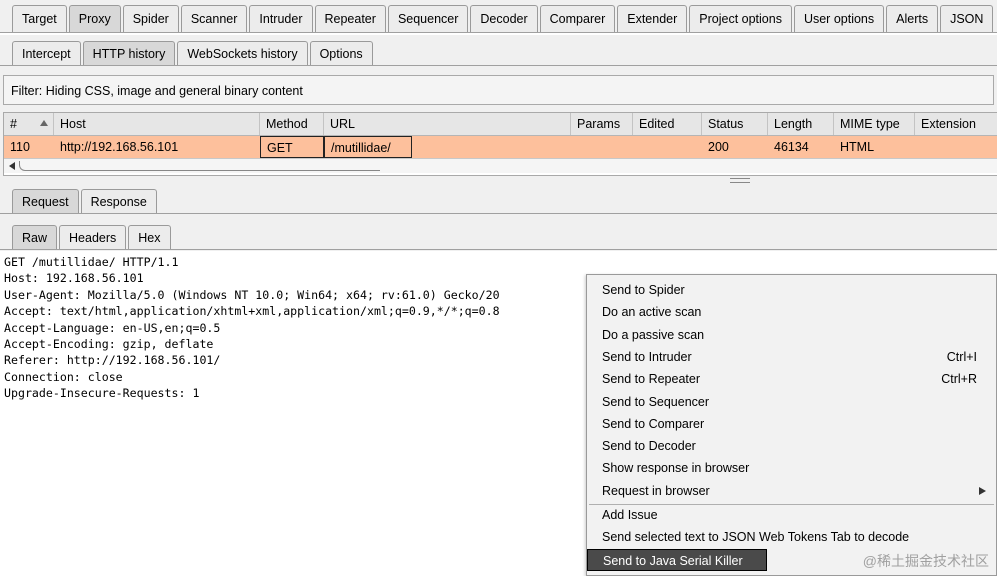 The image size is (997, 576). Describe the element at coordinates (119, 147) in the screenshot. I see `cell-host: http://192.168.56.101` at that location.